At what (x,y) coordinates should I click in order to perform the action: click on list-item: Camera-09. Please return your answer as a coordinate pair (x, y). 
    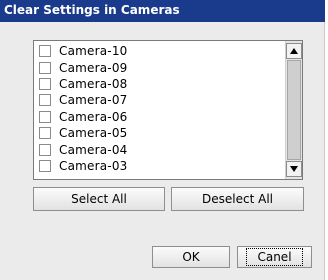
    Looking at the image, I should click on (159, 67).